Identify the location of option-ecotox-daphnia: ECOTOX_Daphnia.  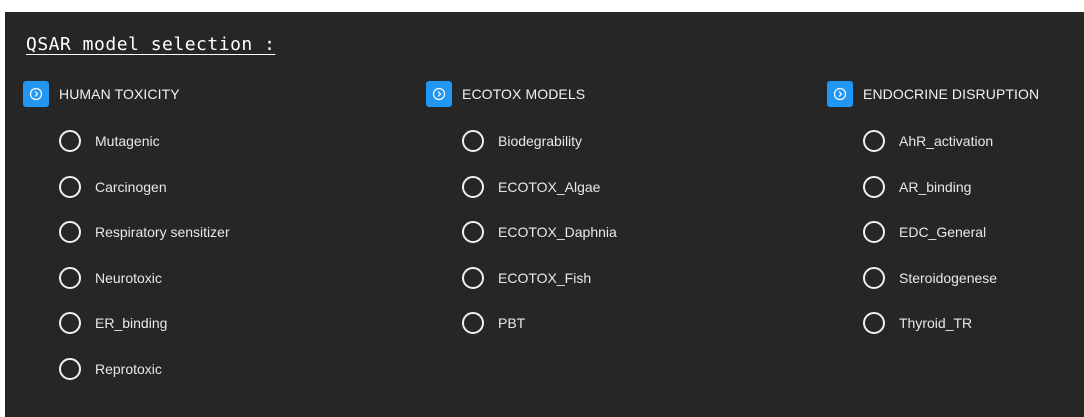
(539, 232).